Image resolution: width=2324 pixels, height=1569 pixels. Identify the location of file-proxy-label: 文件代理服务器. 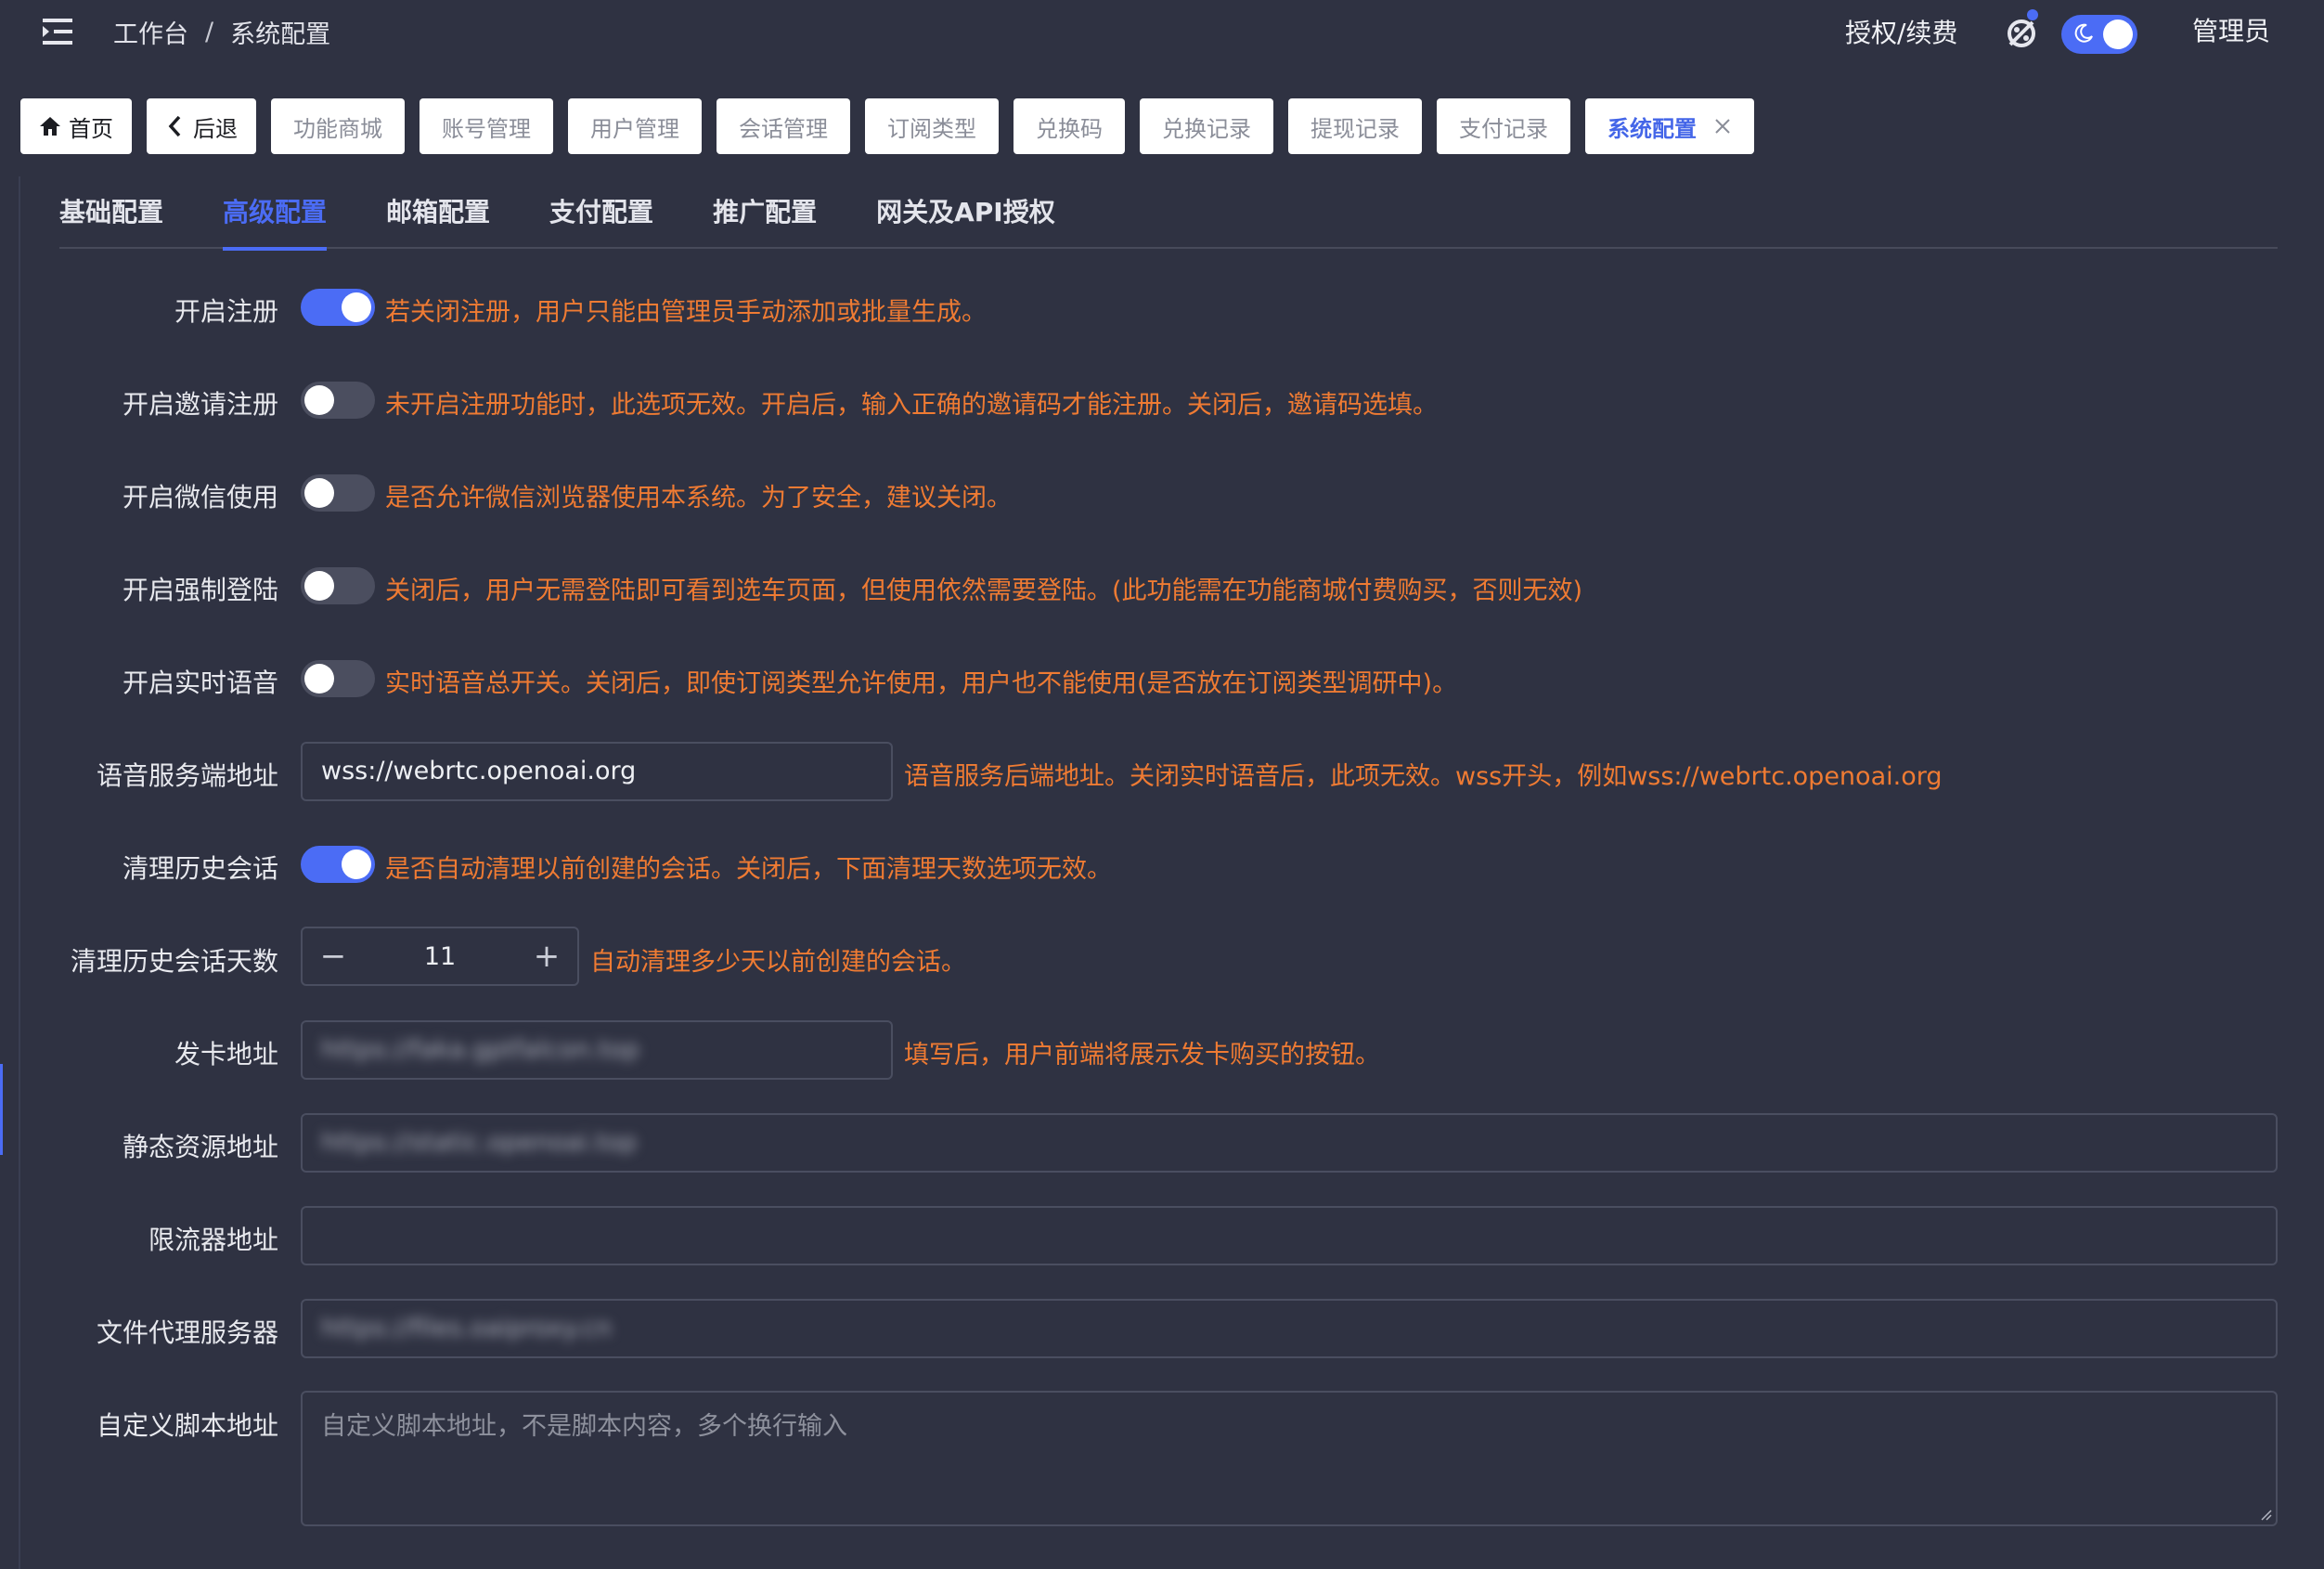
(187, 1332).